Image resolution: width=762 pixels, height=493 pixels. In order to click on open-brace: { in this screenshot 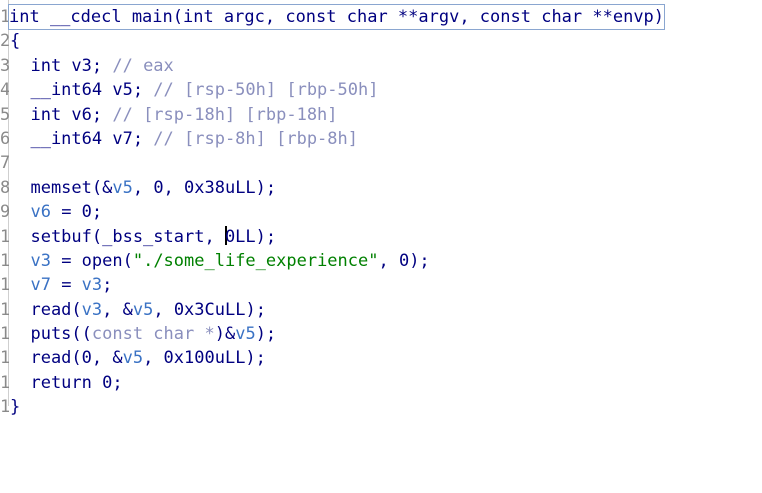, I will do `click(15, 41)`.